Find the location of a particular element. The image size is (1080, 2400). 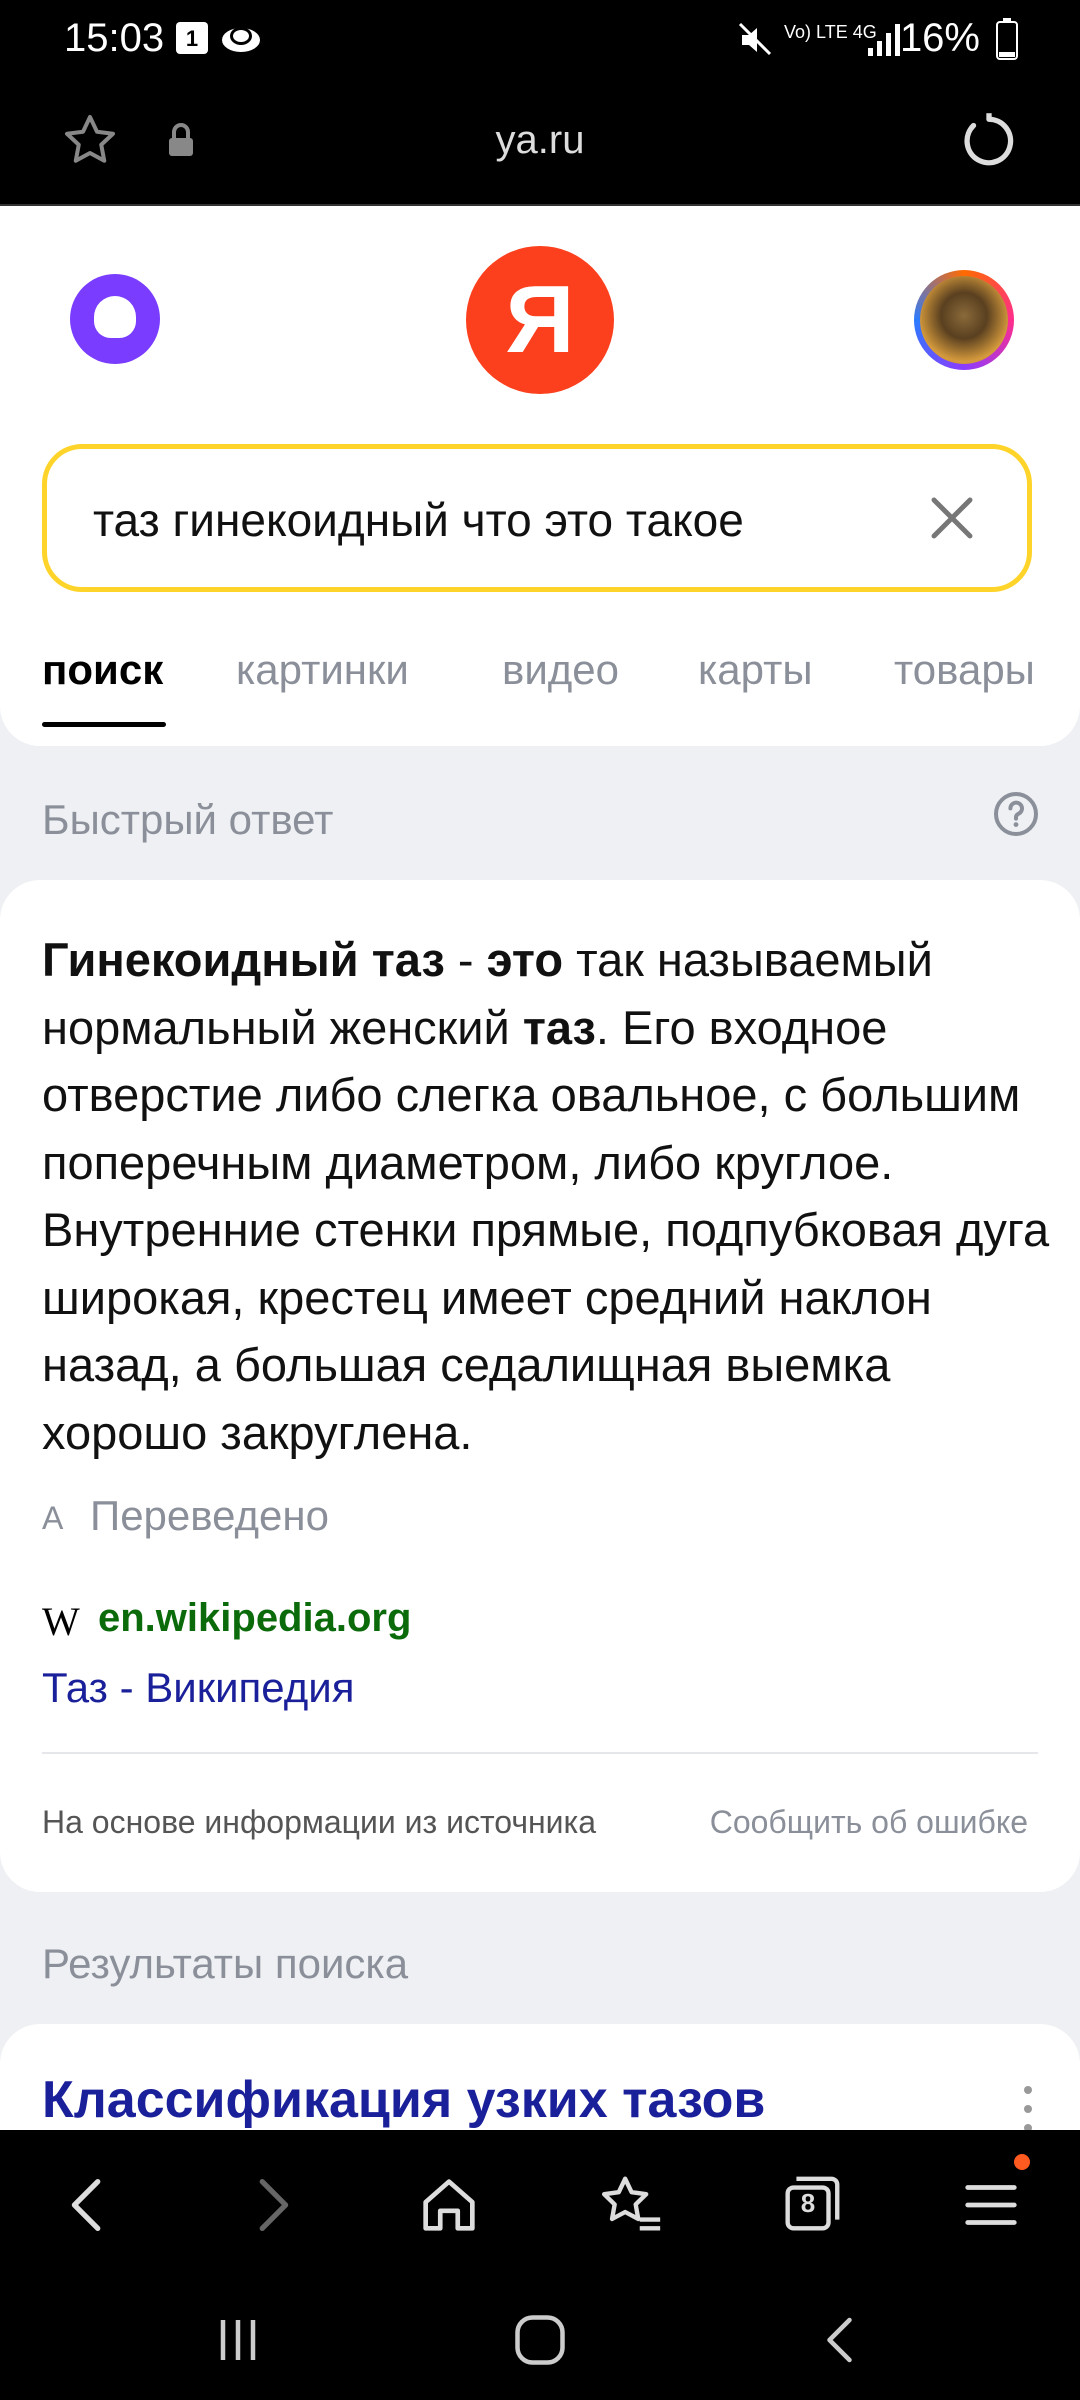

help-icon is located at coordinates (1016, 814).